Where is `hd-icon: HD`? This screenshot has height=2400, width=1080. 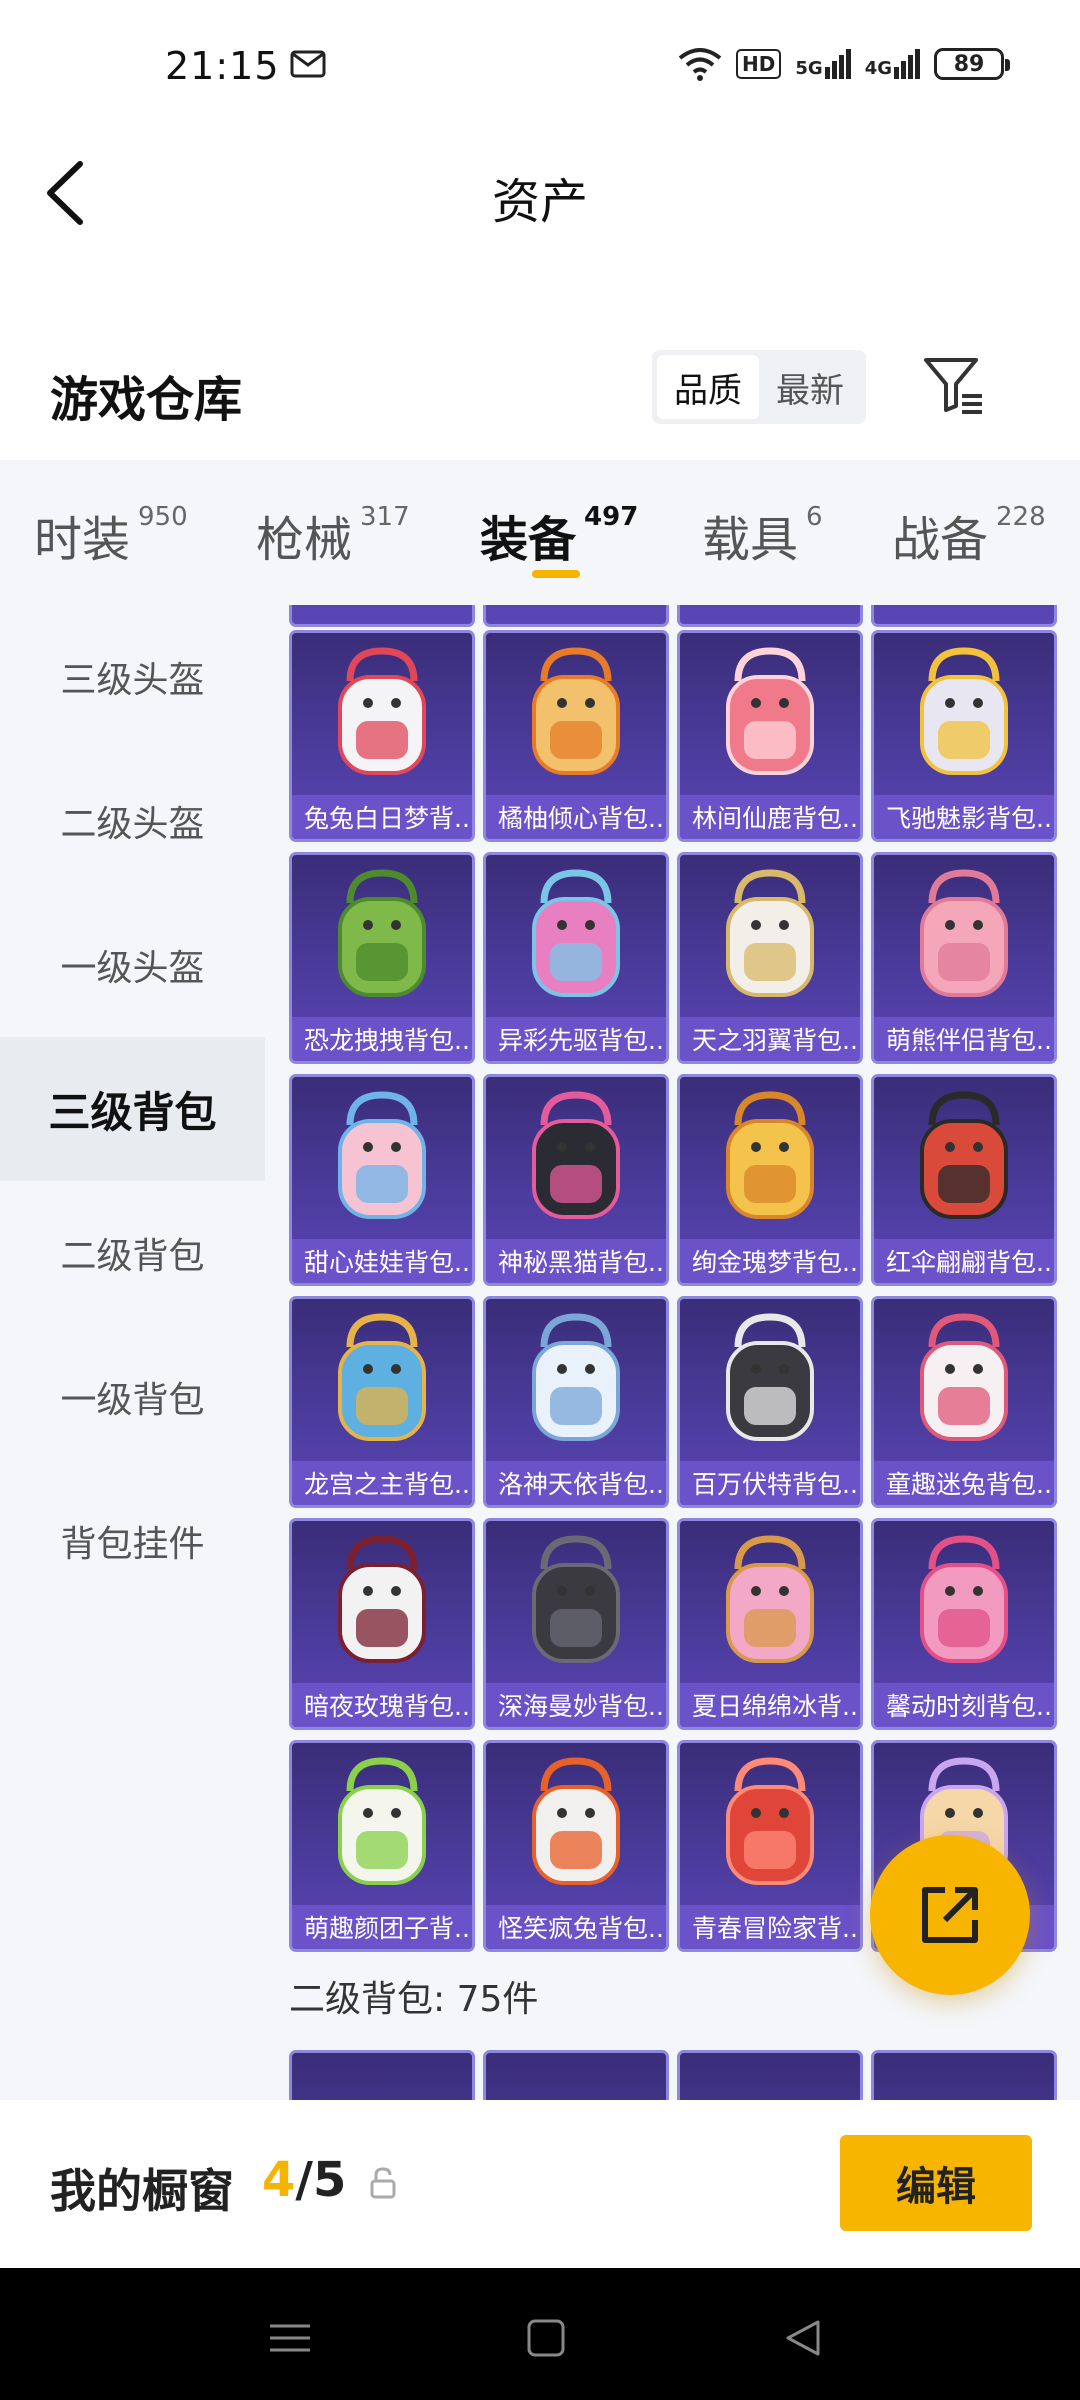 hd-icon: HD is located at coordinates (759, 64).